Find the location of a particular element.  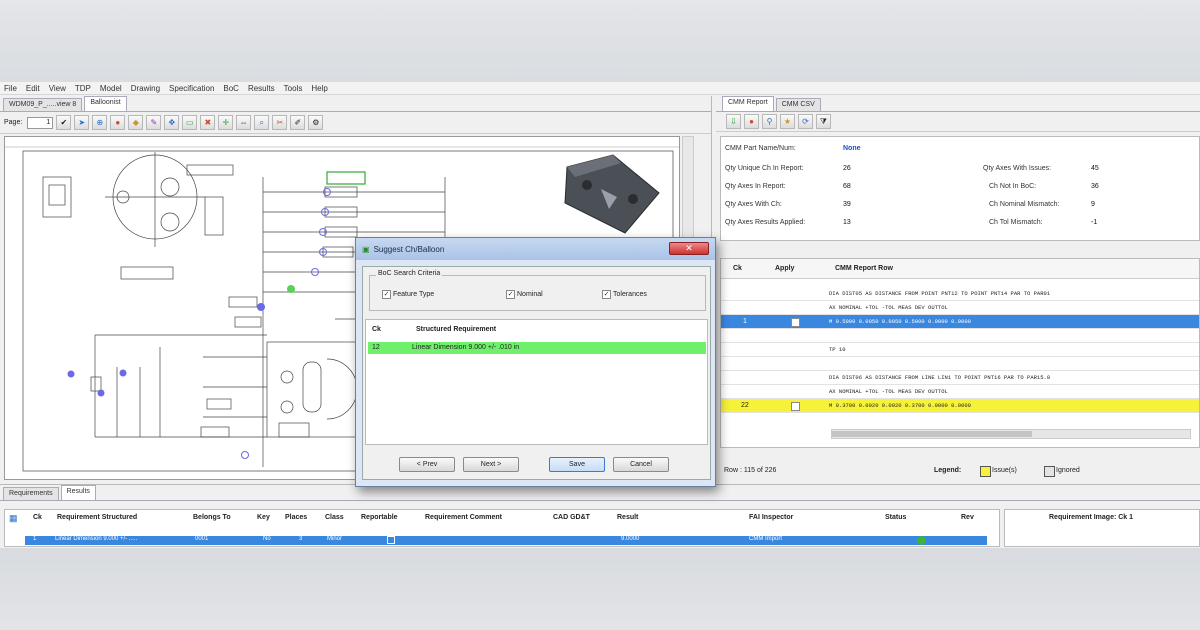

apply-icon: ★ is located at coordinates (787, 121).